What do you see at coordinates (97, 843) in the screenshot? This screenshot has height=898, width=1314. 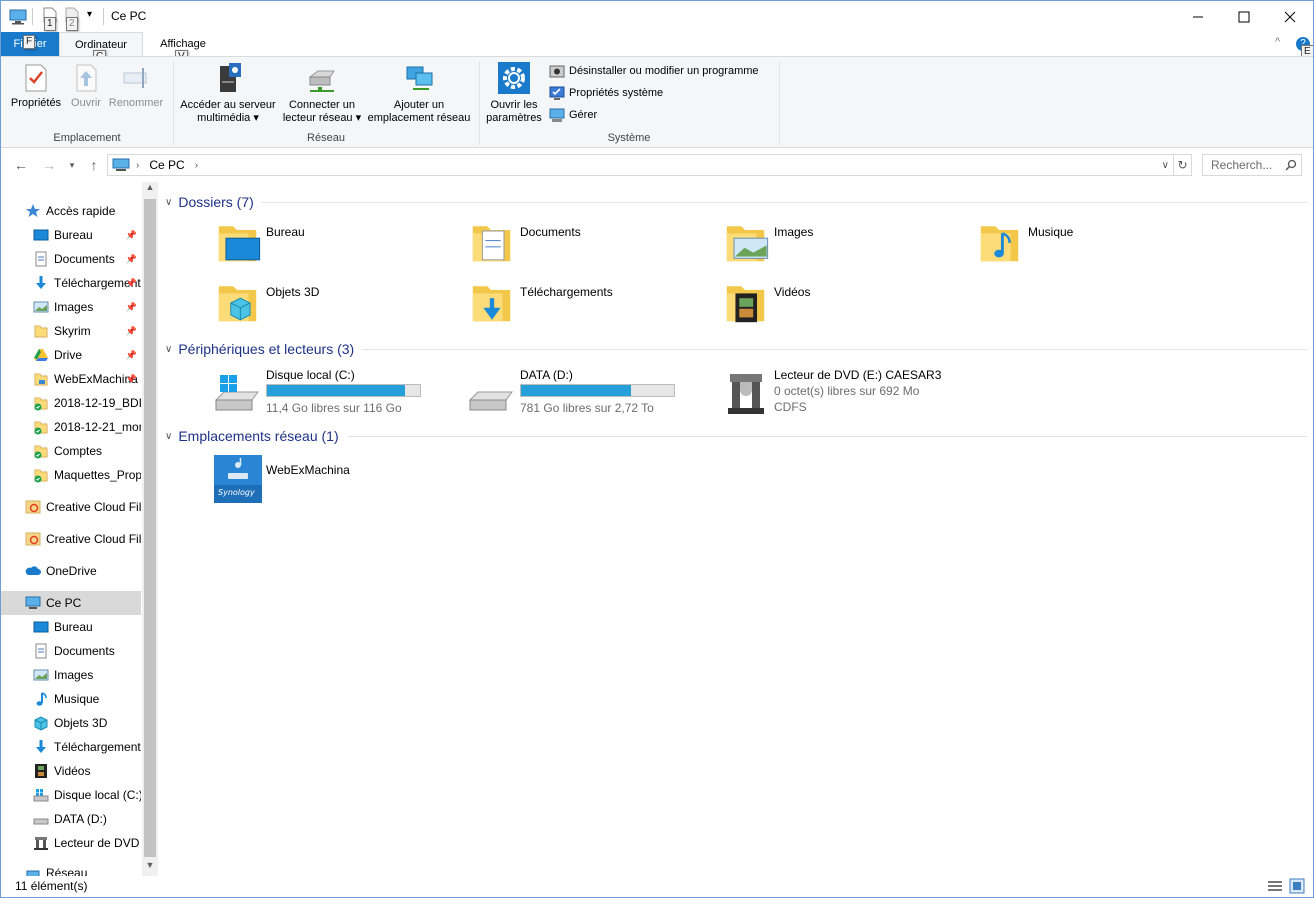 I see `nav-label: Lecteur de DVD (E:)` at bounding box center [97, 843].